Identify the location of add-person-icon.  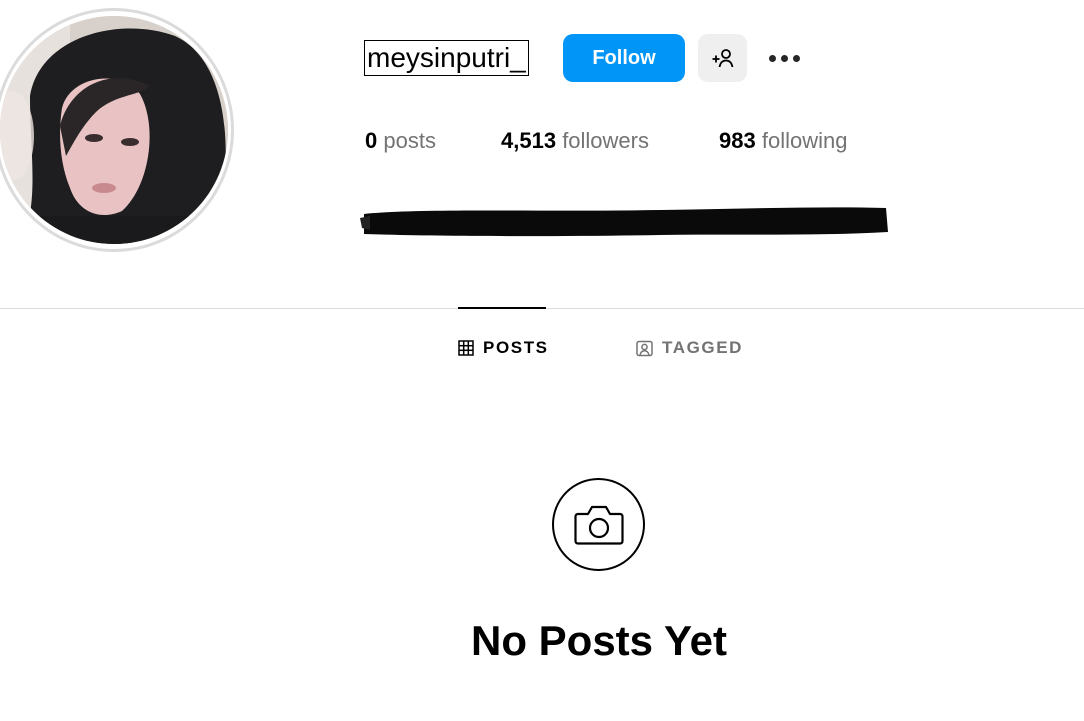
(722, 58).